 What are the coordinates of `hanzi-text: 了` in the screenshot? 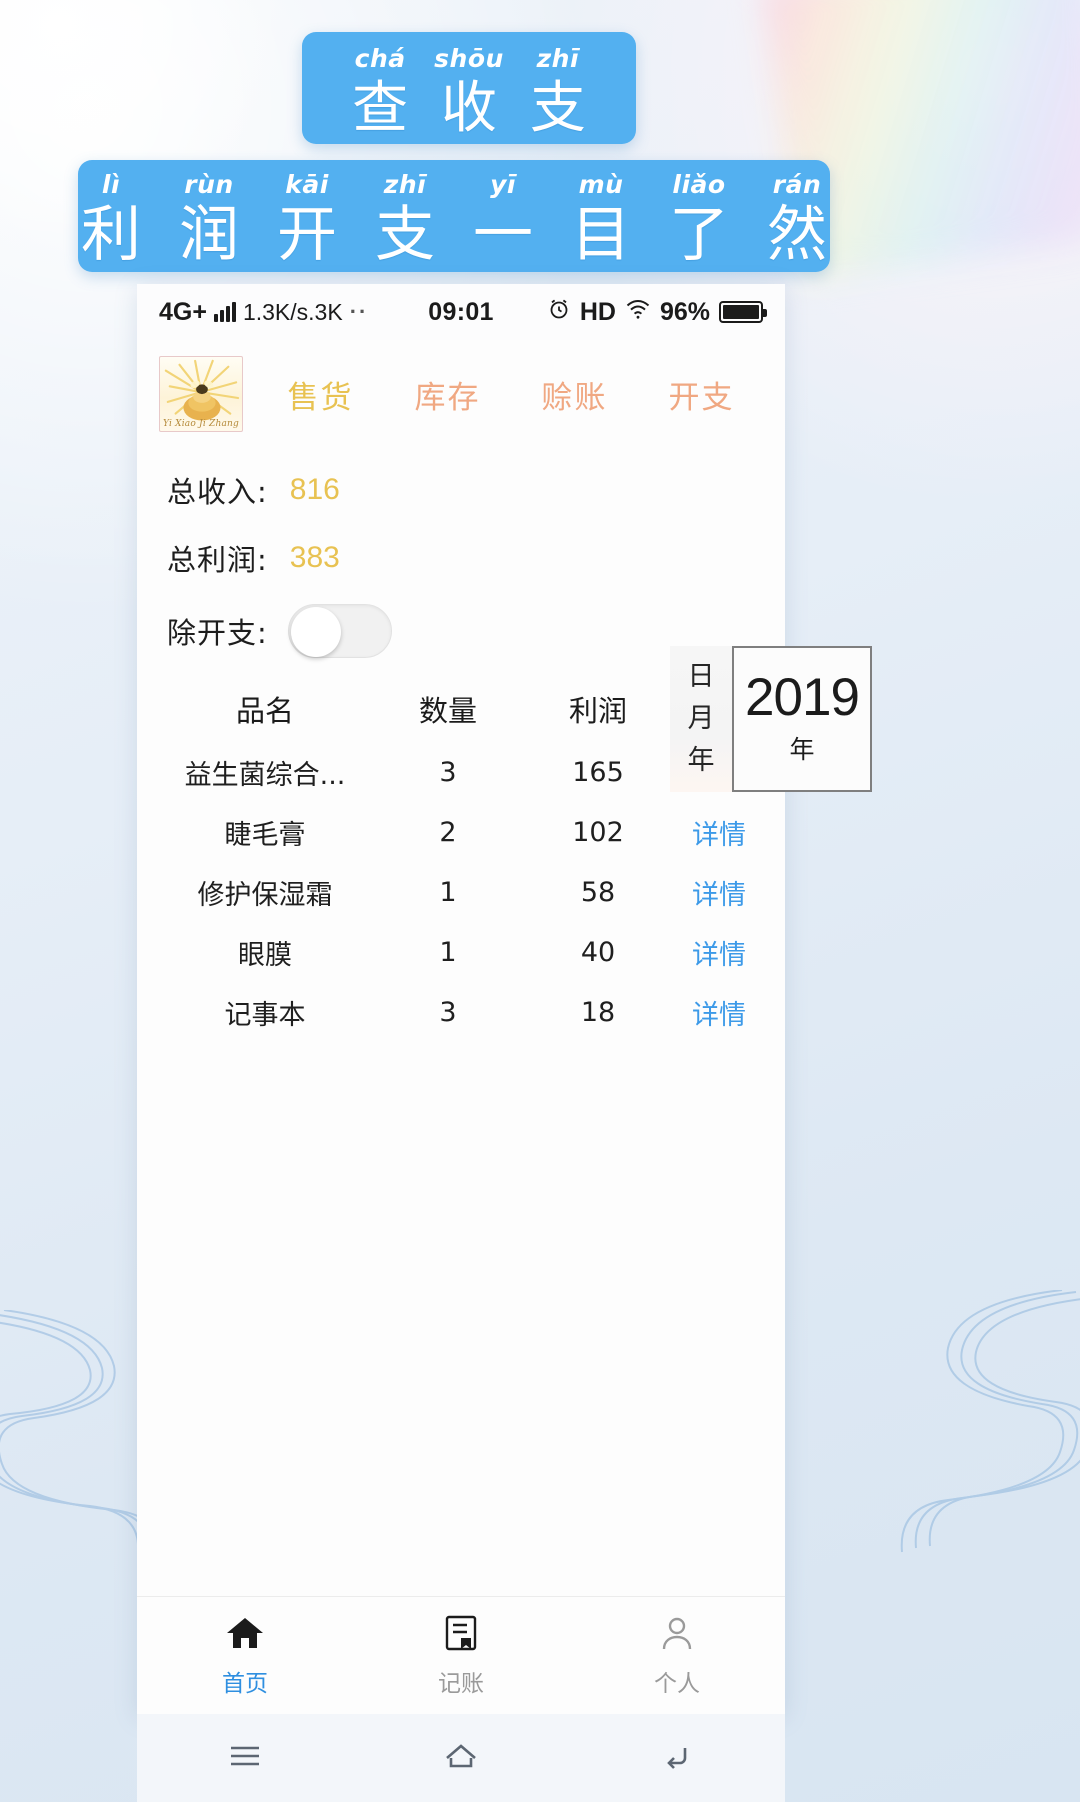 It's located at (699, 235).